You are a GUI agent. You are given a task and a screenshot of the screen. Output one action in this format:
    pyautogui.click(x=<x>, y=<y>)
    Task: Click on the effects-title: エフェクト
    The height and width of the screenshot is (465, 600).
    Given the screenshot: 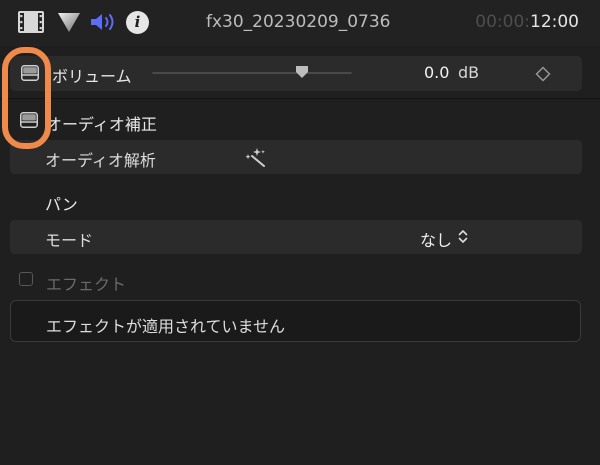 What is the action you would take?
    pyautogui.click(x=86, y=284)
    